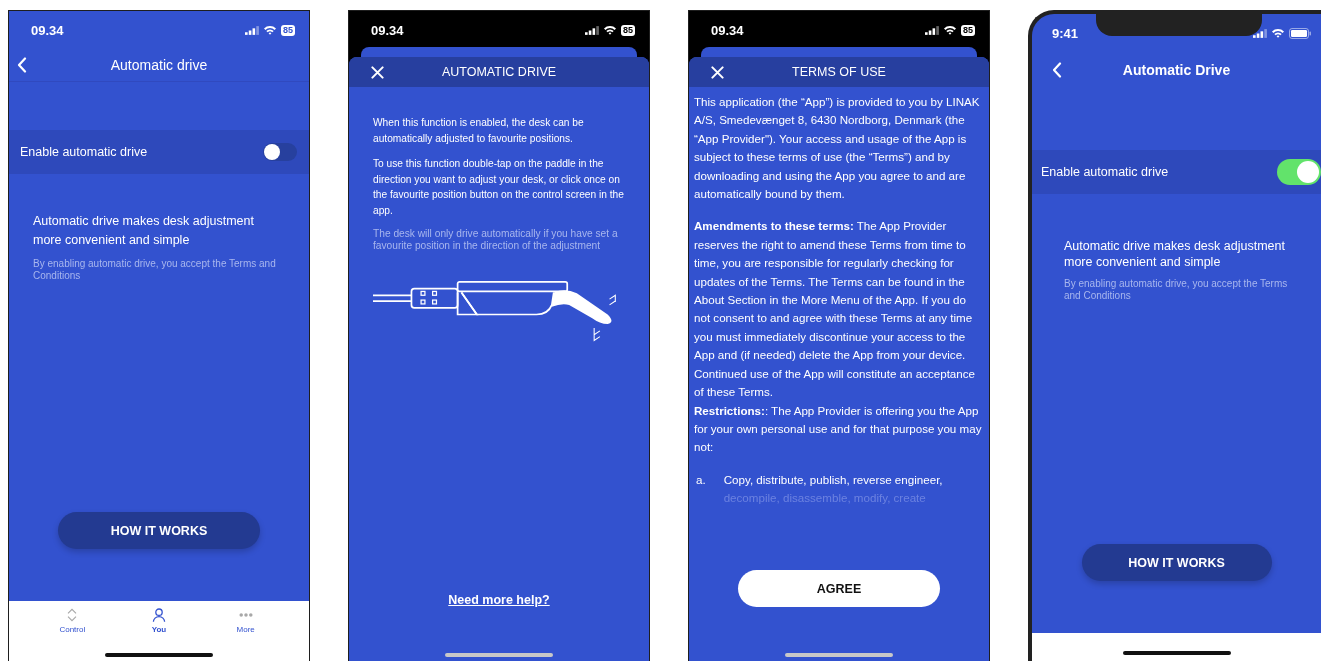  Describe the element at coordinates (479, 131) in the screenshot. I see `info-paragraph: When this function is enabled, the desk can be automatically adjusted to favourite positions.` at that location.